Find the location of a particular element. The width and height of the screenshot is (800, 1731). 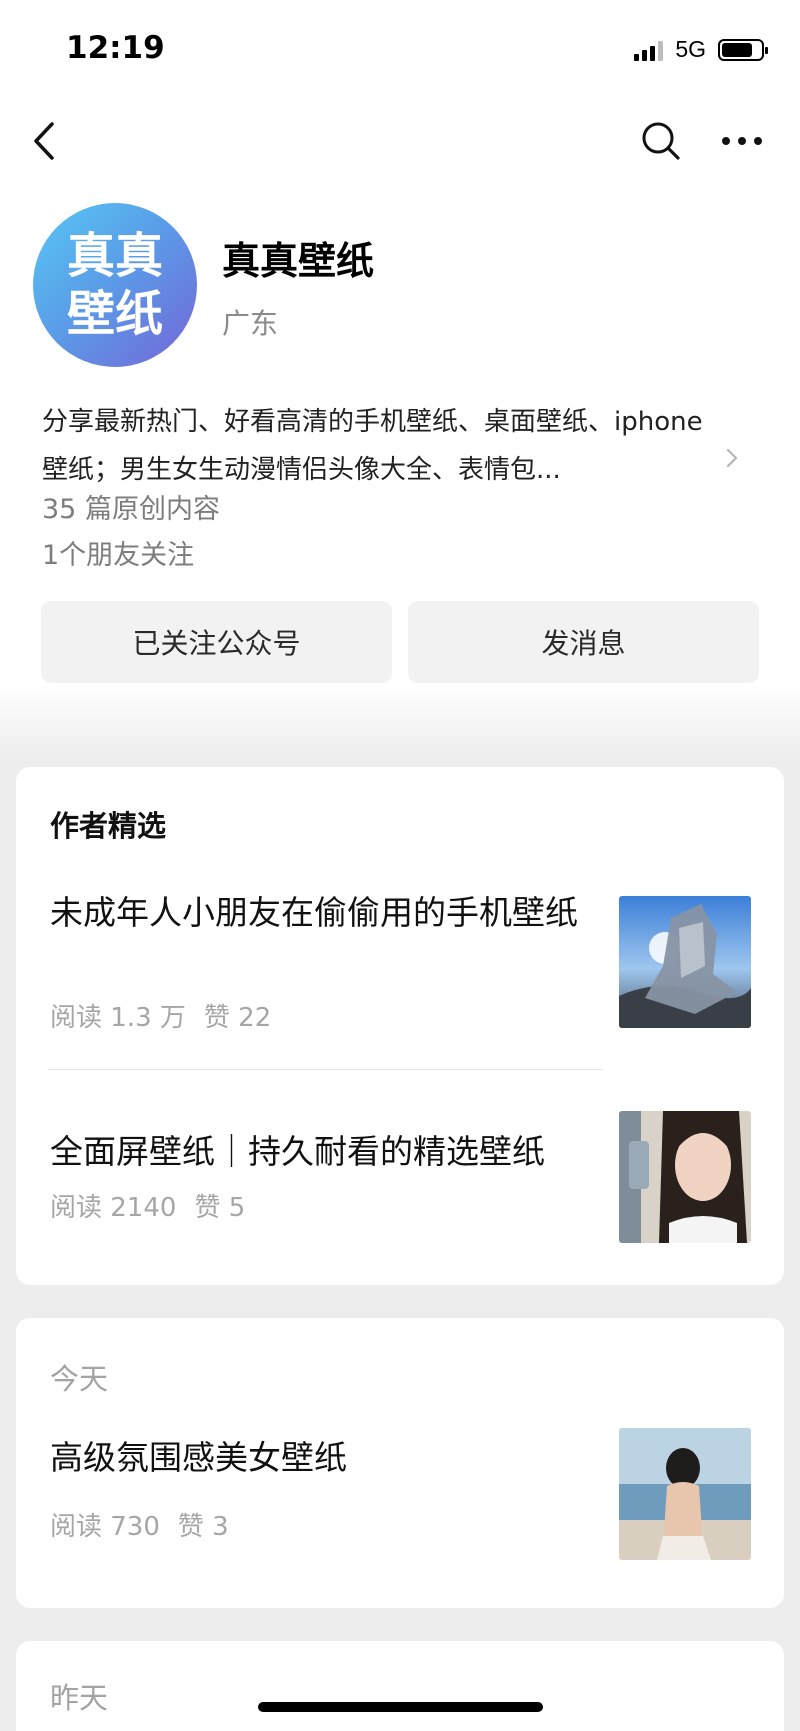

account-region: 广东 is located at coordinates (250, 323).